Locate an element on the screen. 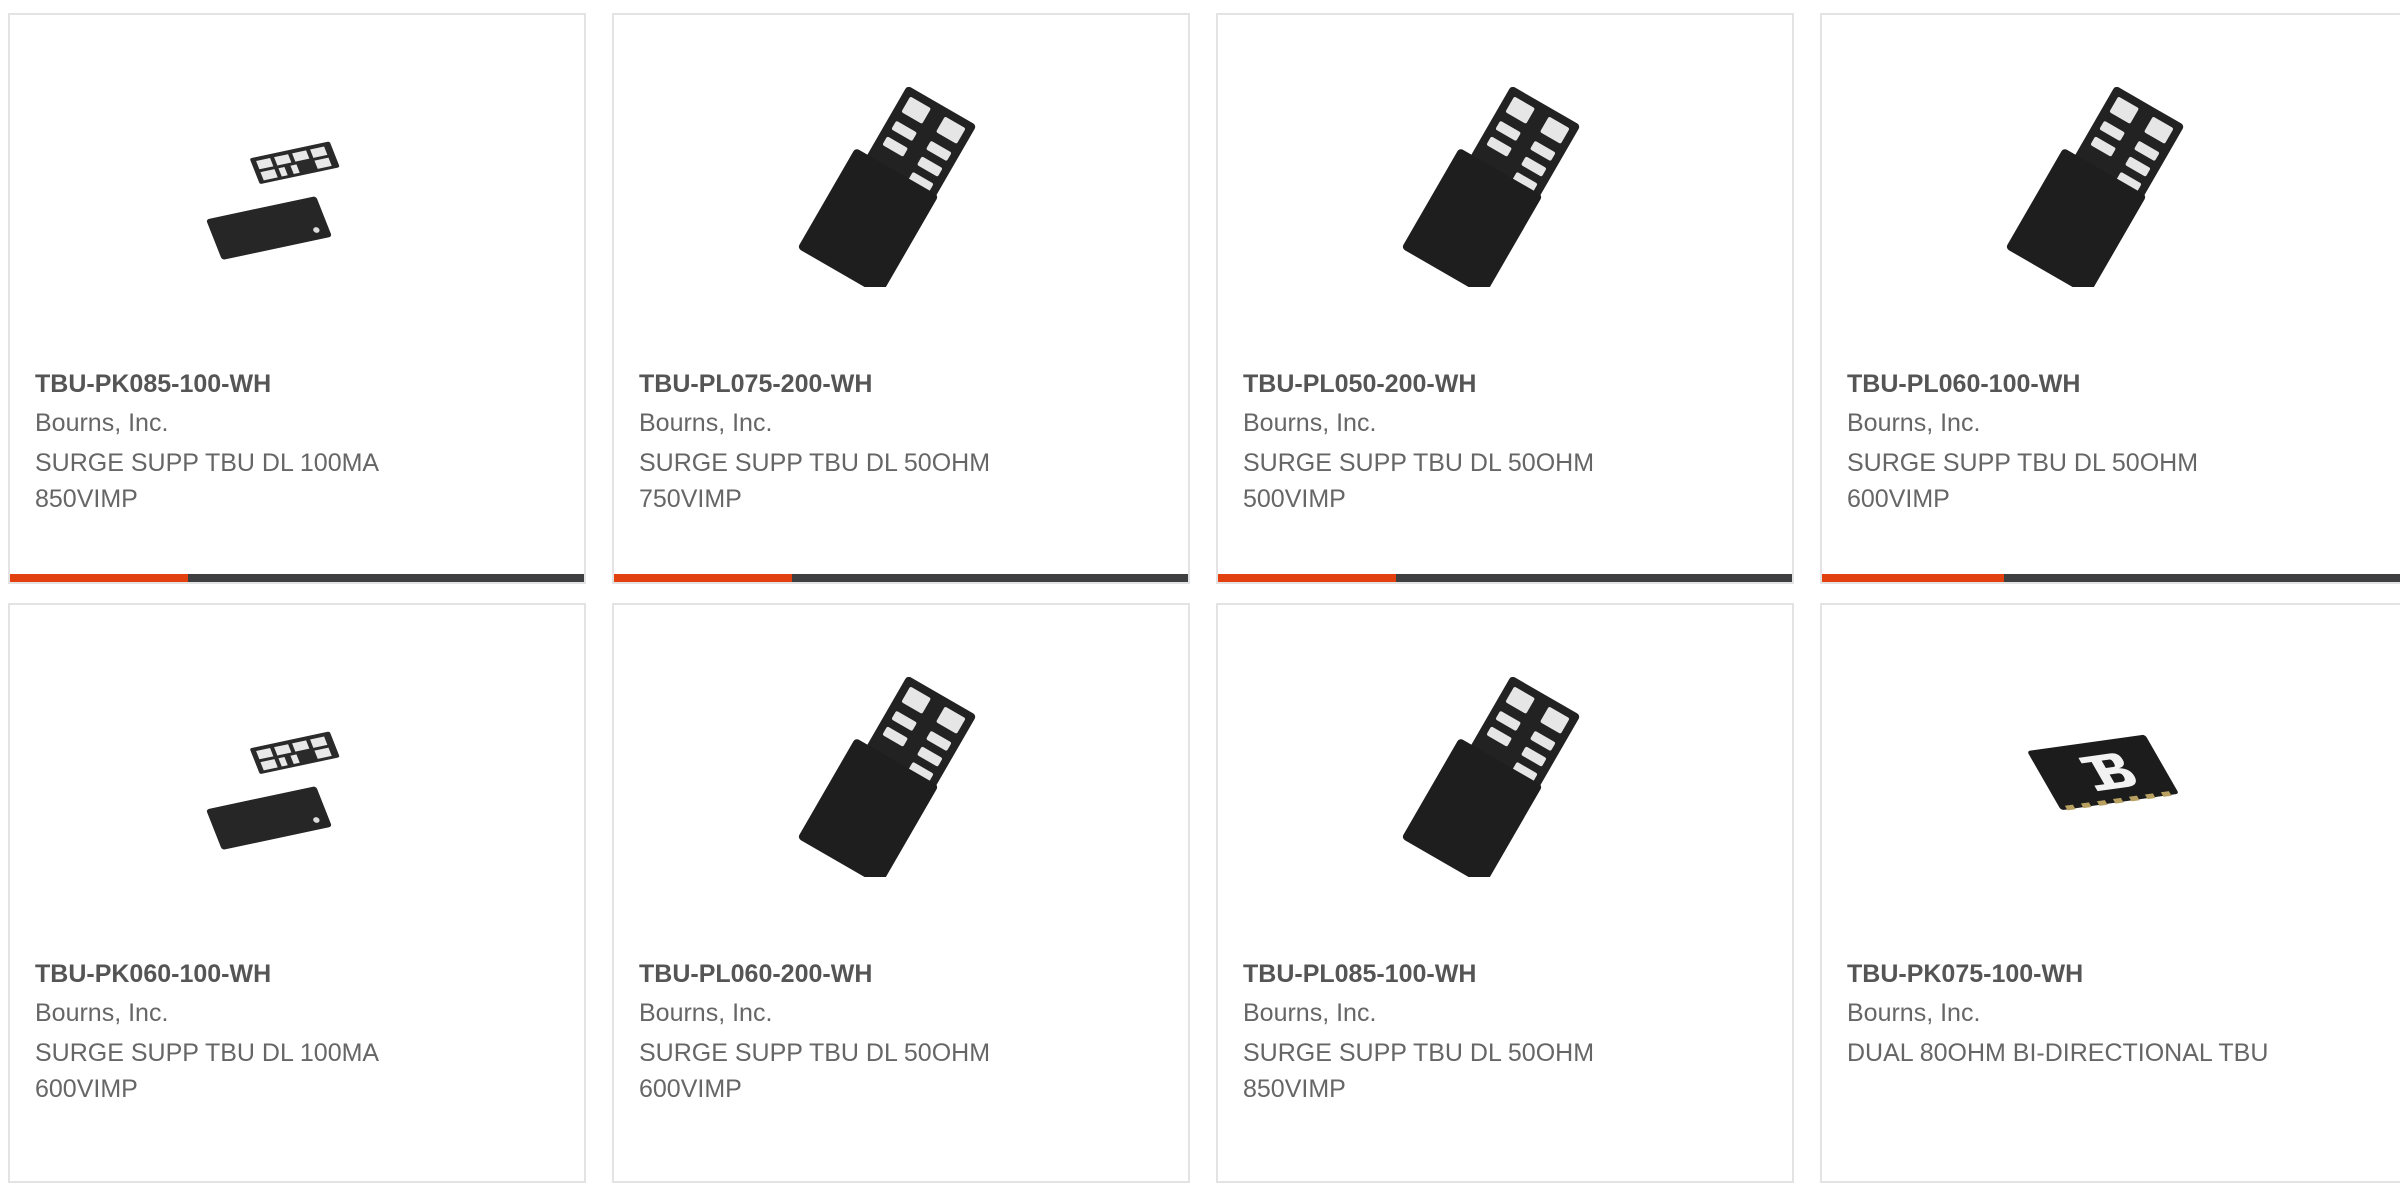  product-description: SURGE SUPP TBU DL 50OHM 850VIMP is located at coordinates (1419, 1071).